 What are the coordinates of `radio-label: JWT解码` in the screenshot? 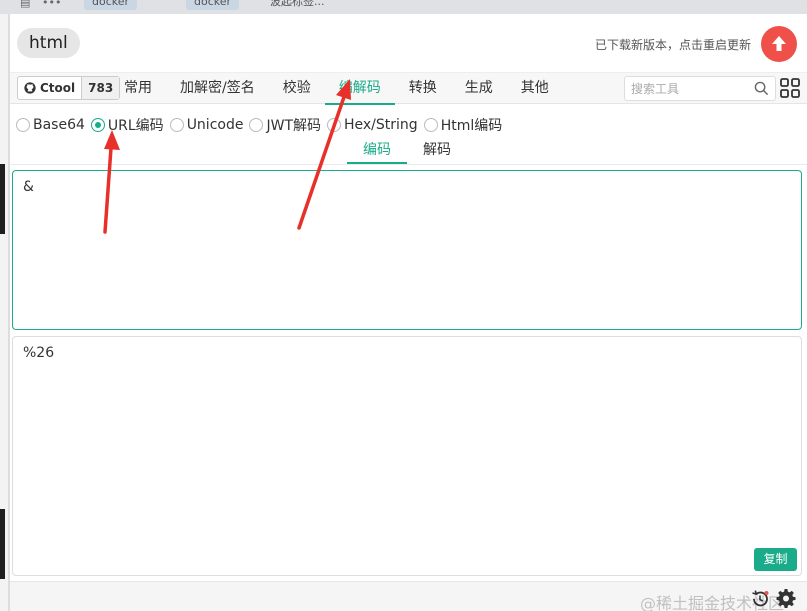 It's located at (293, 126).